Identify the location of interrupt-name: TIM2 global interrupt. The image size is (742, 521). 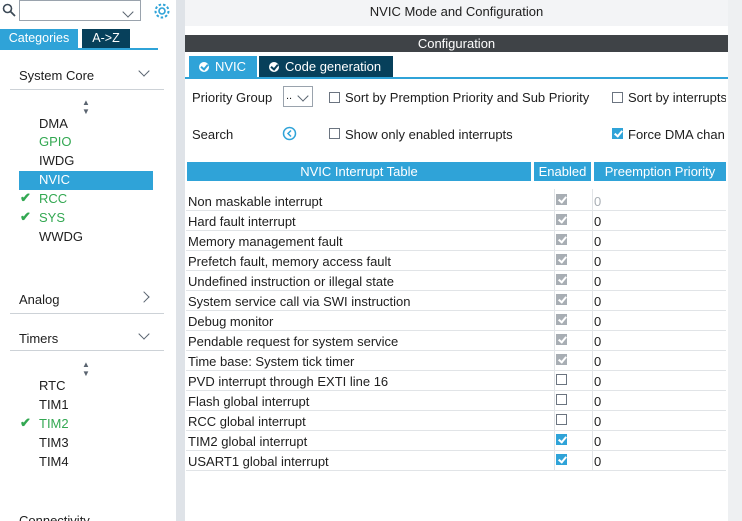
(248, 441).